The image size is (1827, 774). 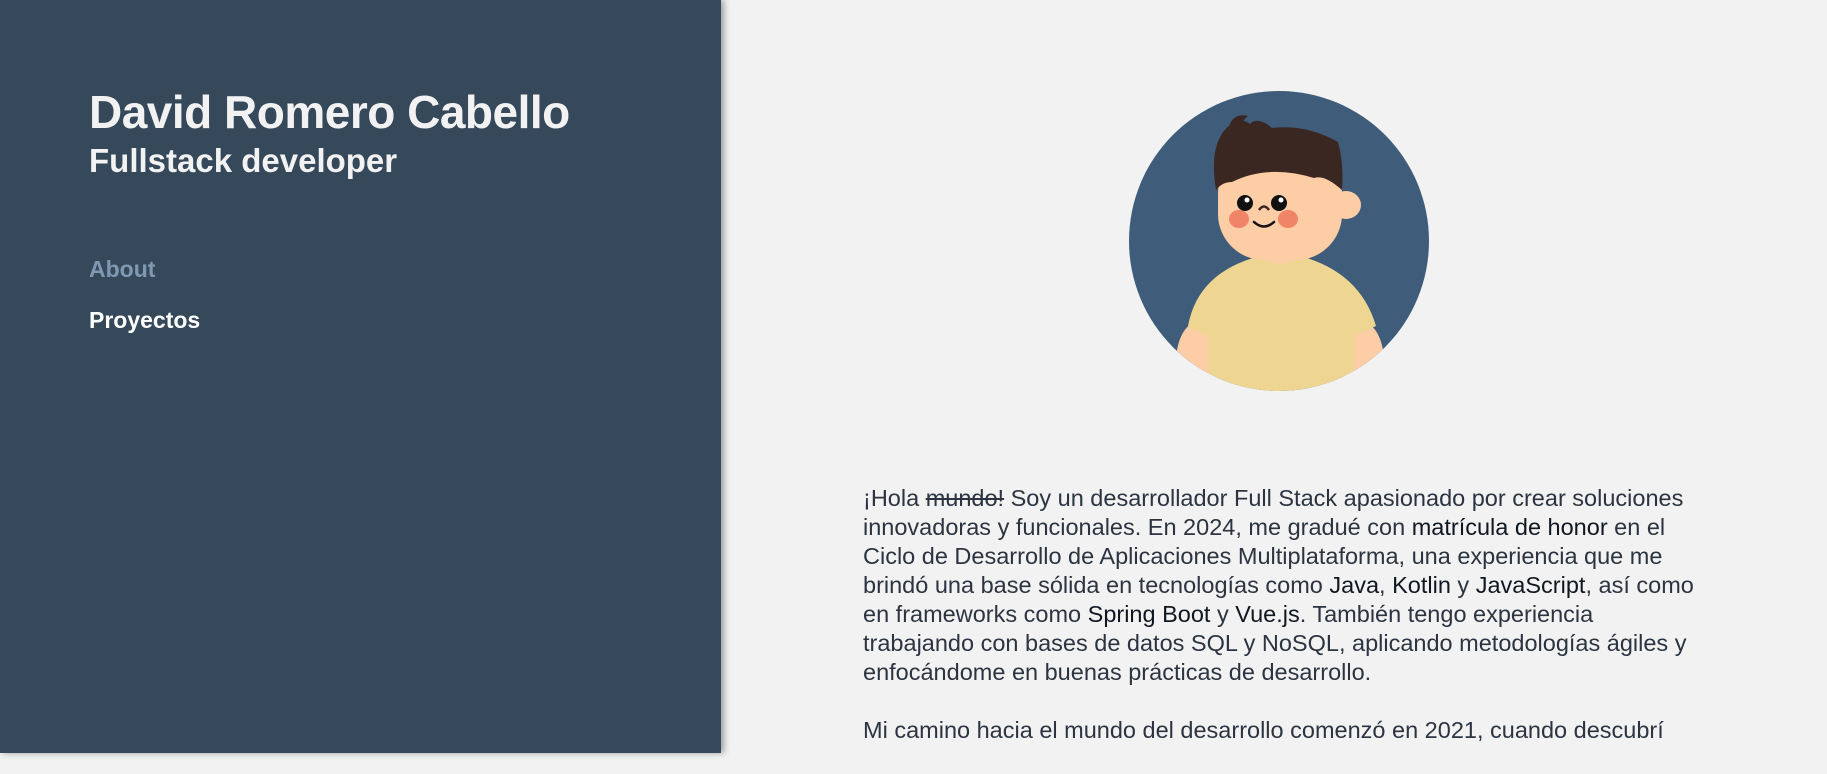 I want to click on highlight-text: matrícula de honor, so click(x=1509, y=527).